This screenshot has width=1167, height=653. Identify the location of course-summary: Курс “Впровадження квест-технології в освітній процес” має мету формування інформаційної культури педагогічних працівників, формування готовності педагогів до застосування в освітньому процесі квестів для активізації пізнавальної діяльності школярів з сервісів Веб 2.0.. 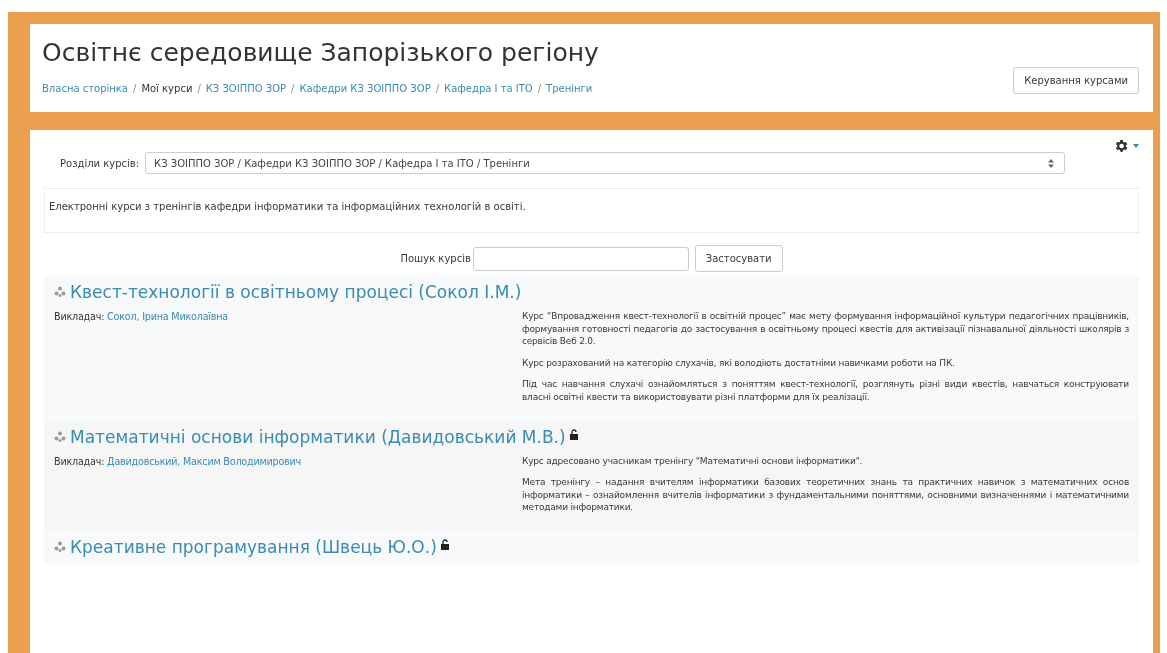
(825, 329).